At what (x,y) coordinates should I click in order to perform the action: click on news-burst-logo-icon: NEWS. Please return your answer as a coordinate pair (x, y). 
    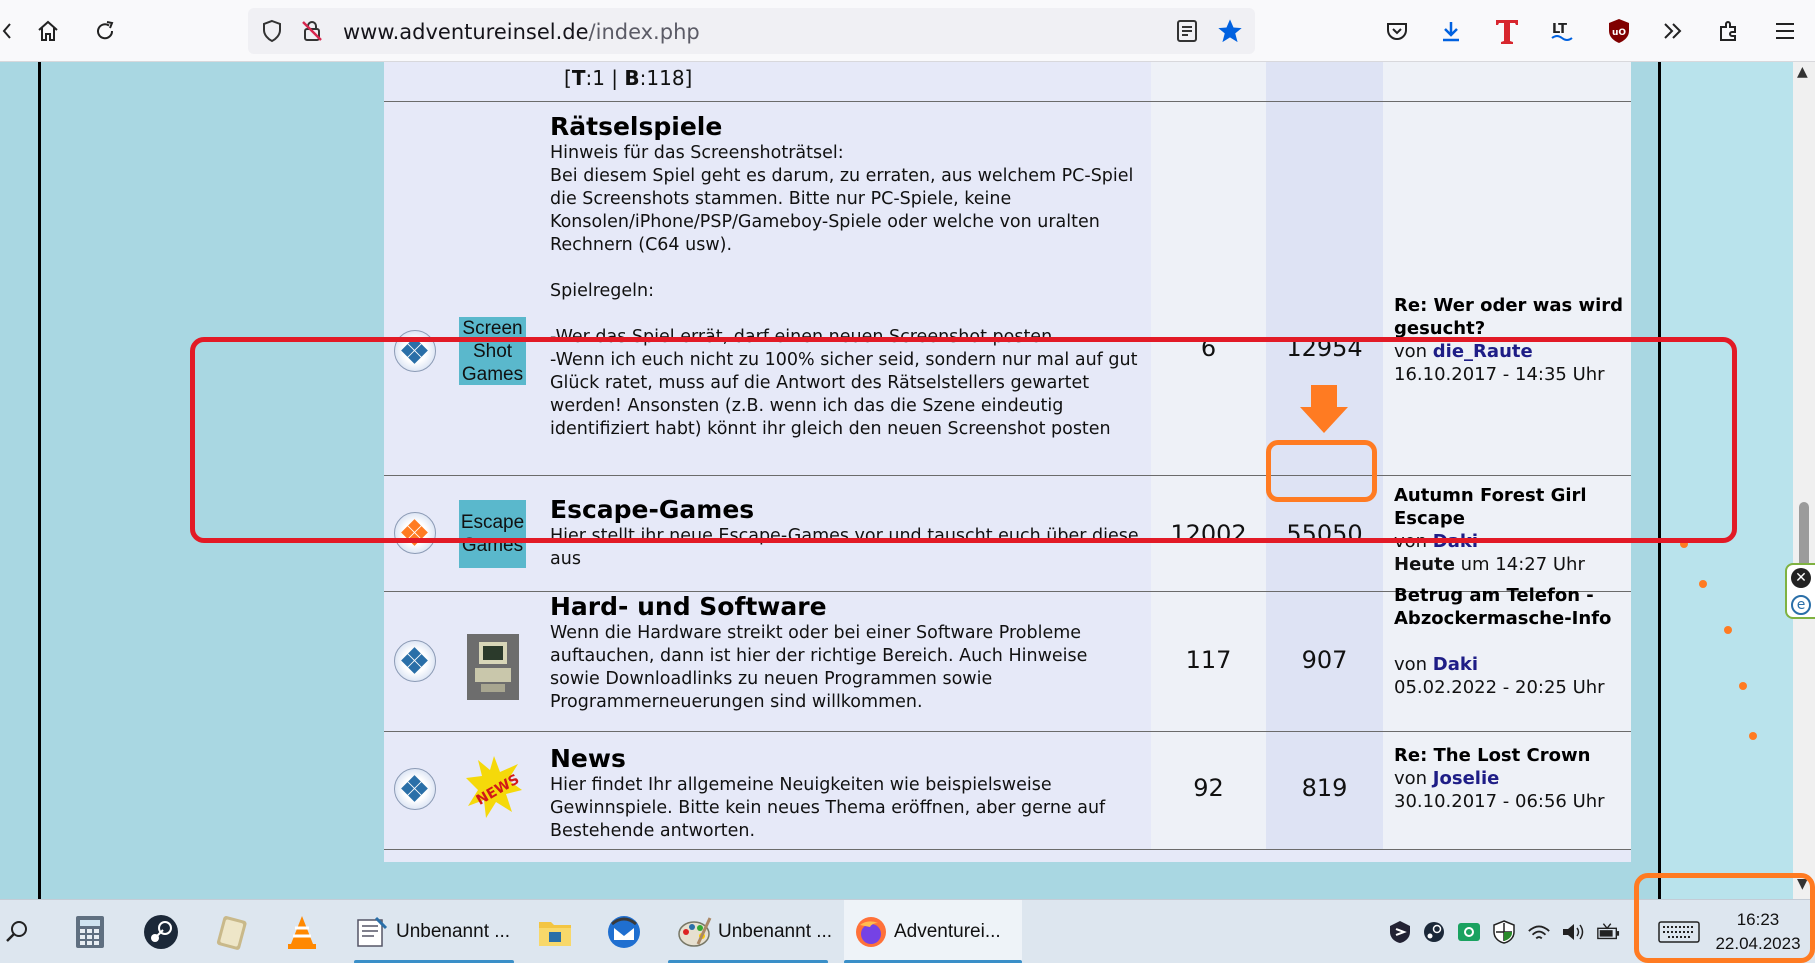
    Looking at the image, I should click on (494, 787).